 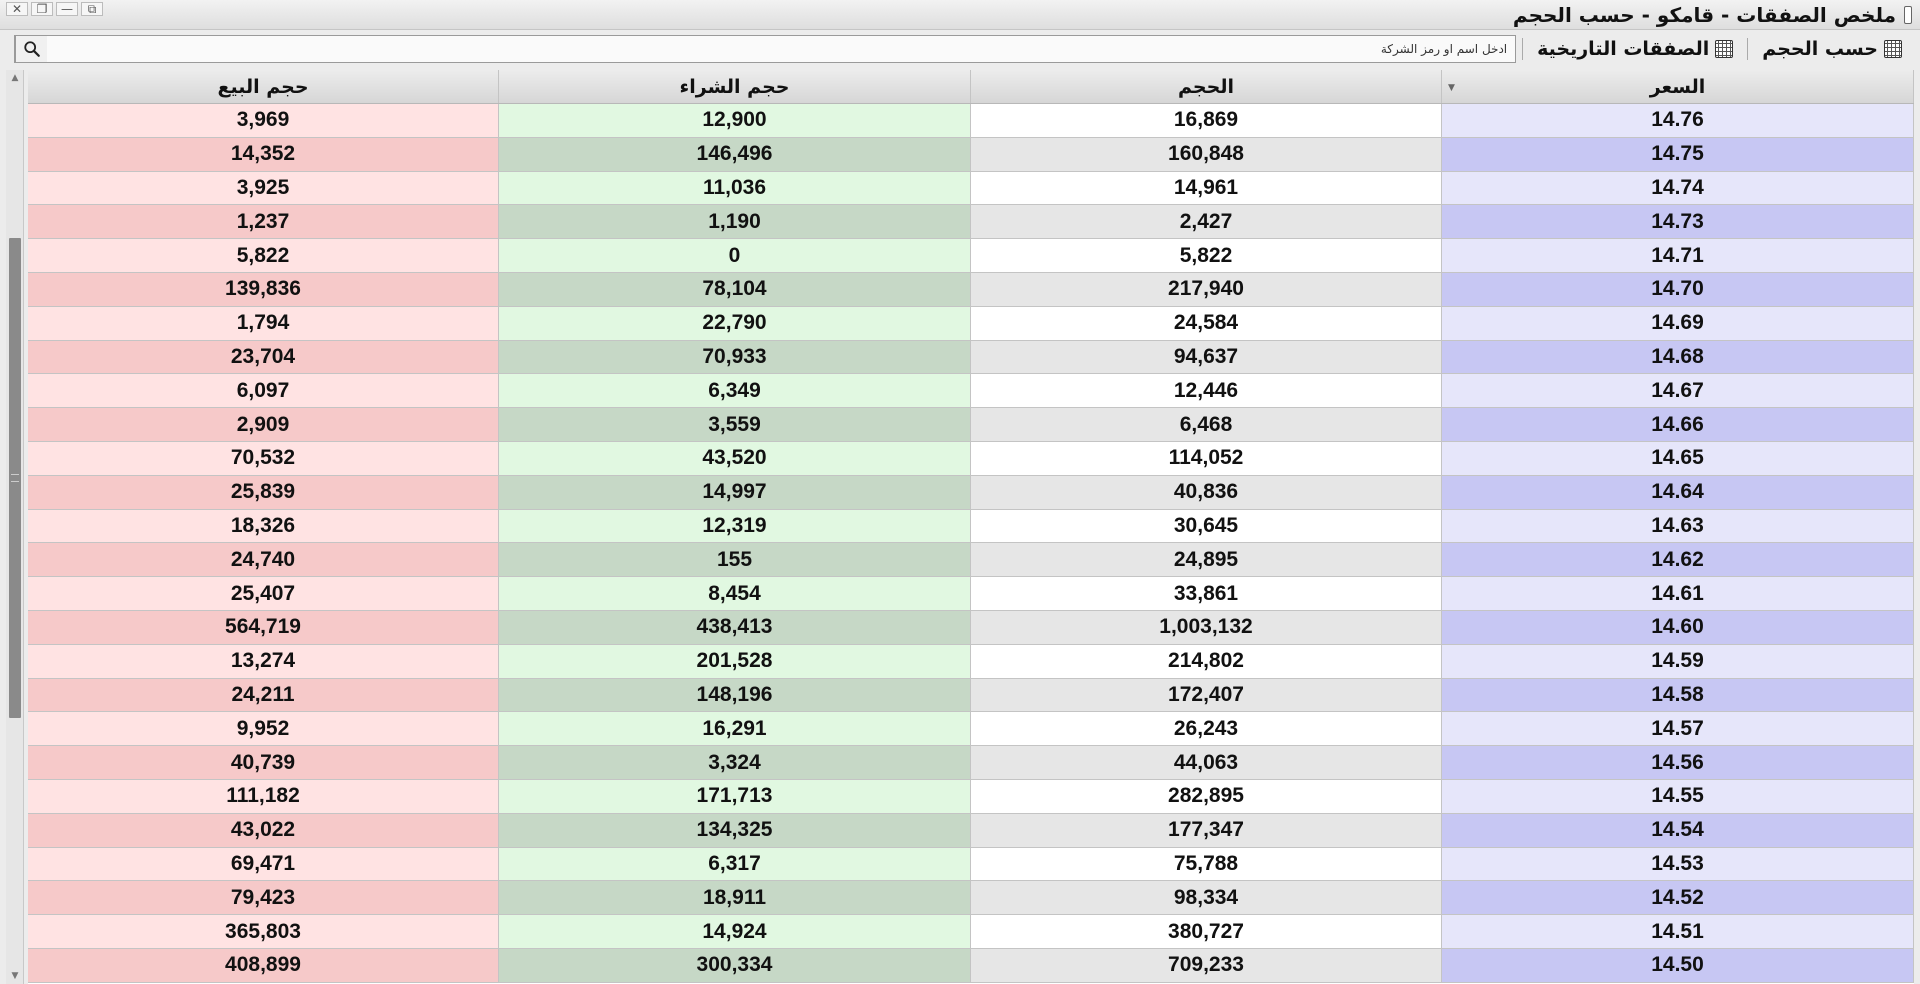 I want to click on buy-volume-cell: 43,520, so click(x=735, y=458).